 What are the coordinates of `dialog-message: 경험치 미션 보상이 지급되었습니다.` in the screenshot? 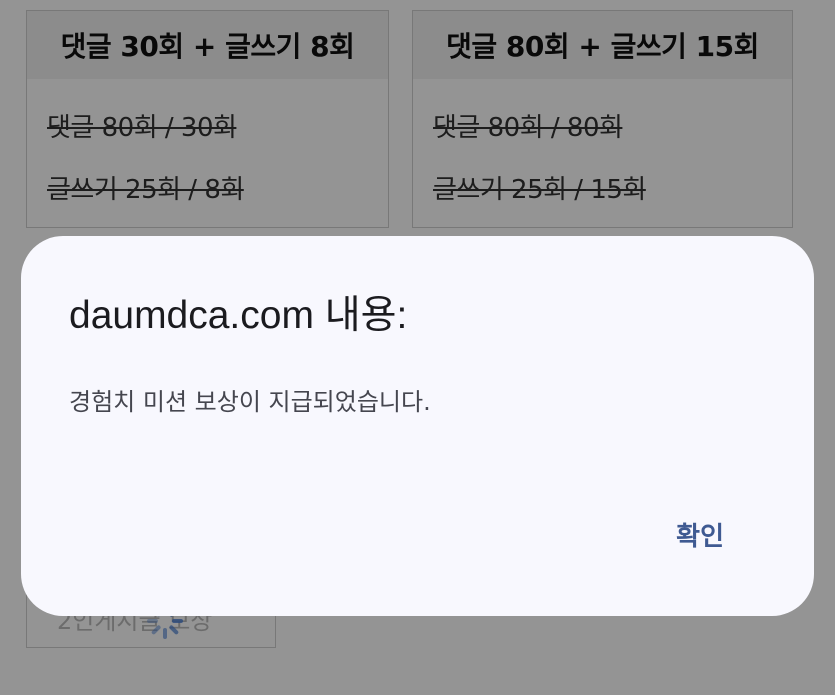 It's located at (250, 402).